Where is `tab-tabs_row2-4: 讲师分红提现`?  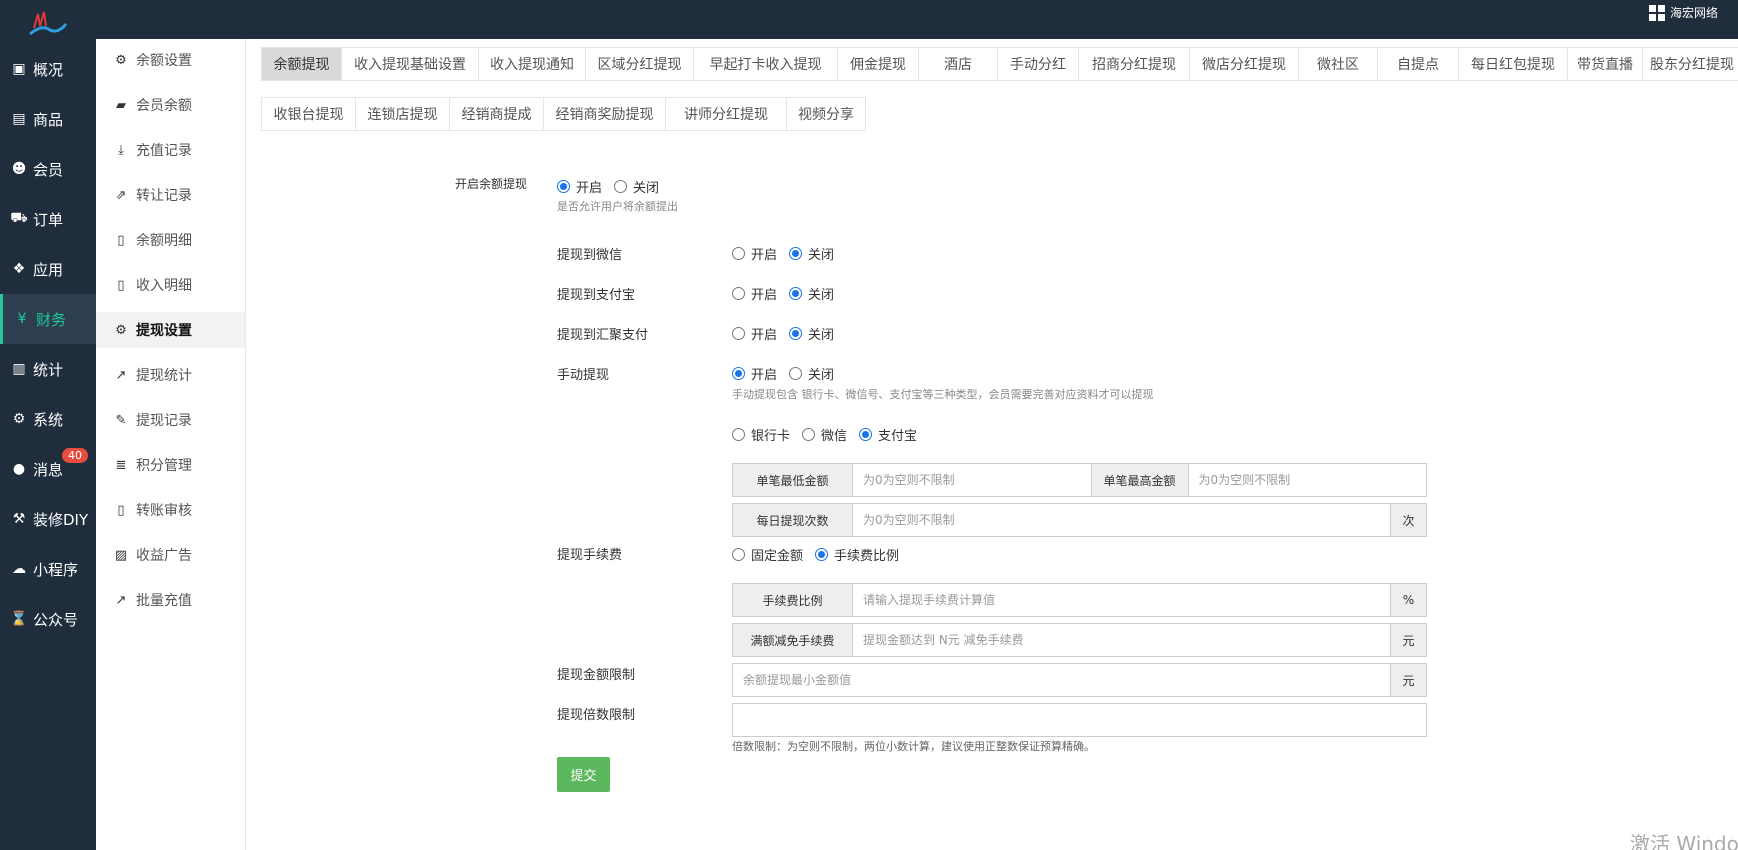 tab-tabs_row2-4: 讲师分红提现 is located at coordinates (726, 114).